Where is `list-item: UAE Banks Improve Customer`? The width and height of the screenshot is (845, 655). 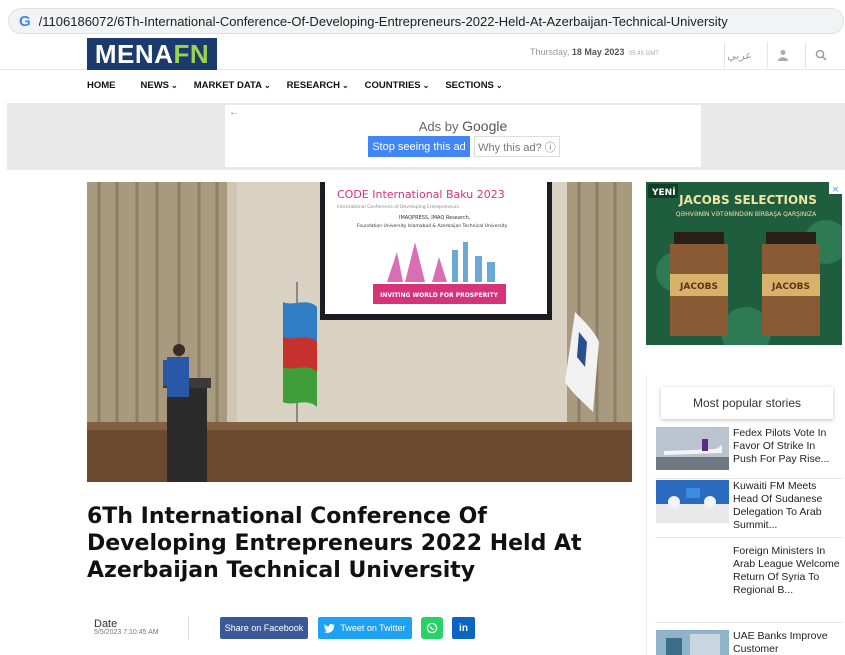
list-item: UAE Banks Improve Customer is located at coordinates (749, 642).